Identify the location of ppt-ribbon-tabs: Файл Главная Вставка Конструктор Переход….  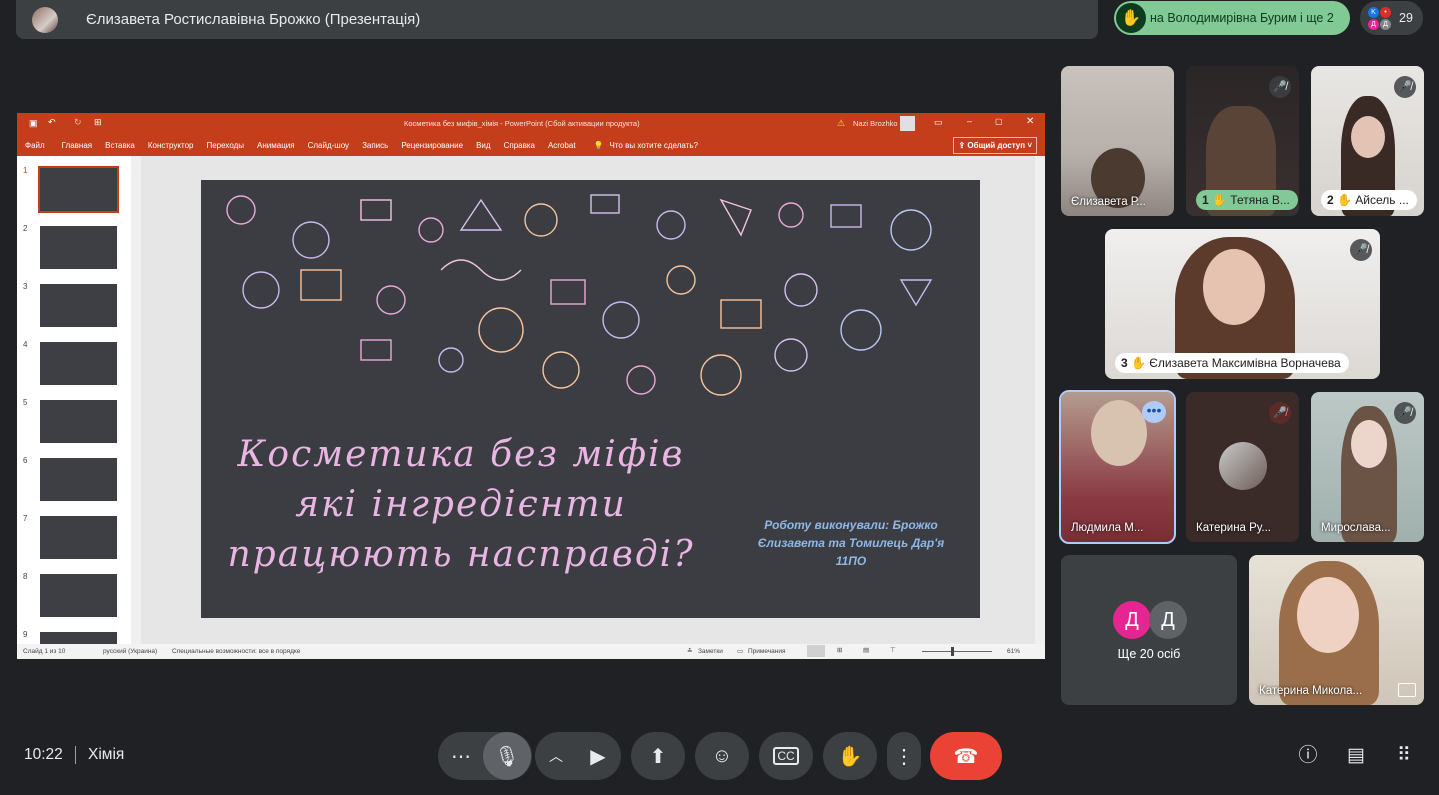
(531, 145).